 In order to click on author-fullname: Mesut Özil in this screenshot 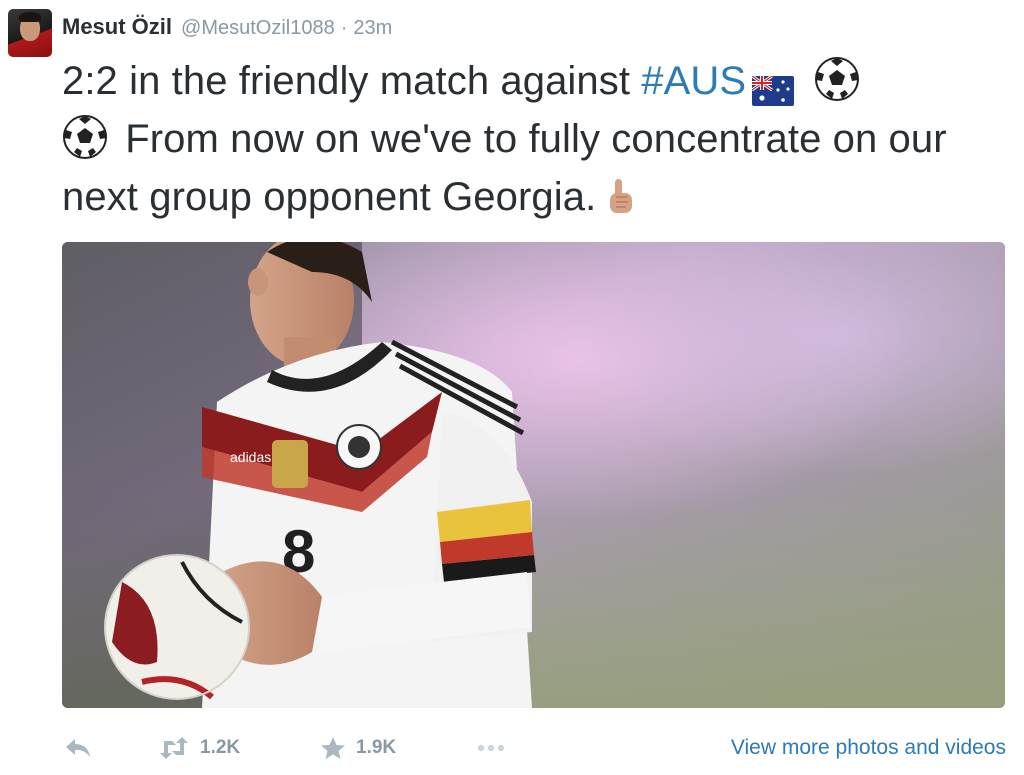, I will do `click(117, 27)`.